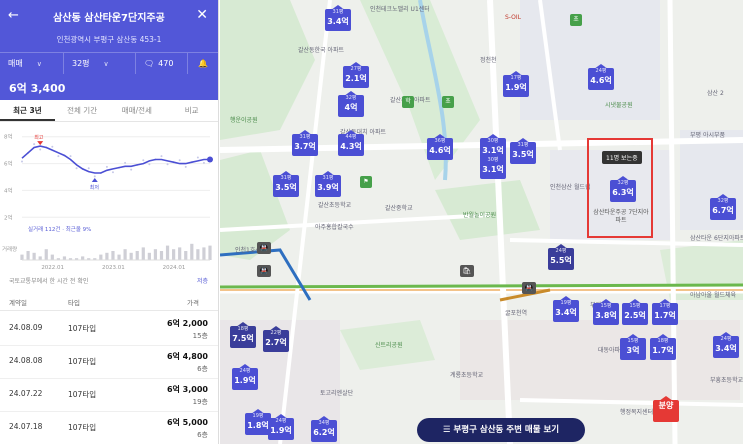  What do you see at coordinates (328, 184) in the screenshot?
I see `price-marker: 31평 3.9억` at bounding box center [328, 184].